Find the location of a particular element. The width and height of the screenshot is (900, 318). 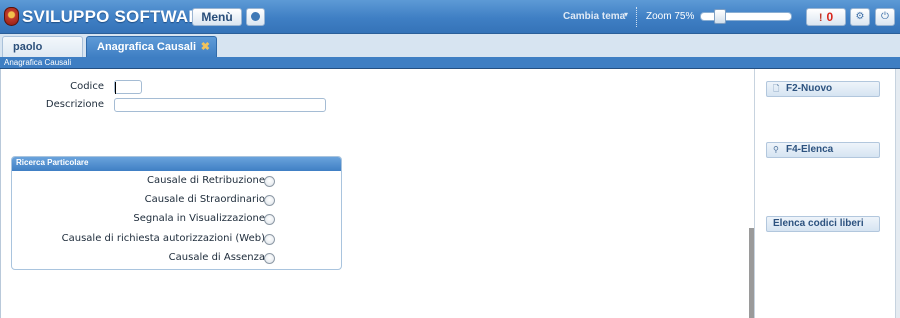

f2-nuovo-button: 🗋 F2-Nuovo is located at coordinates (823, 89).